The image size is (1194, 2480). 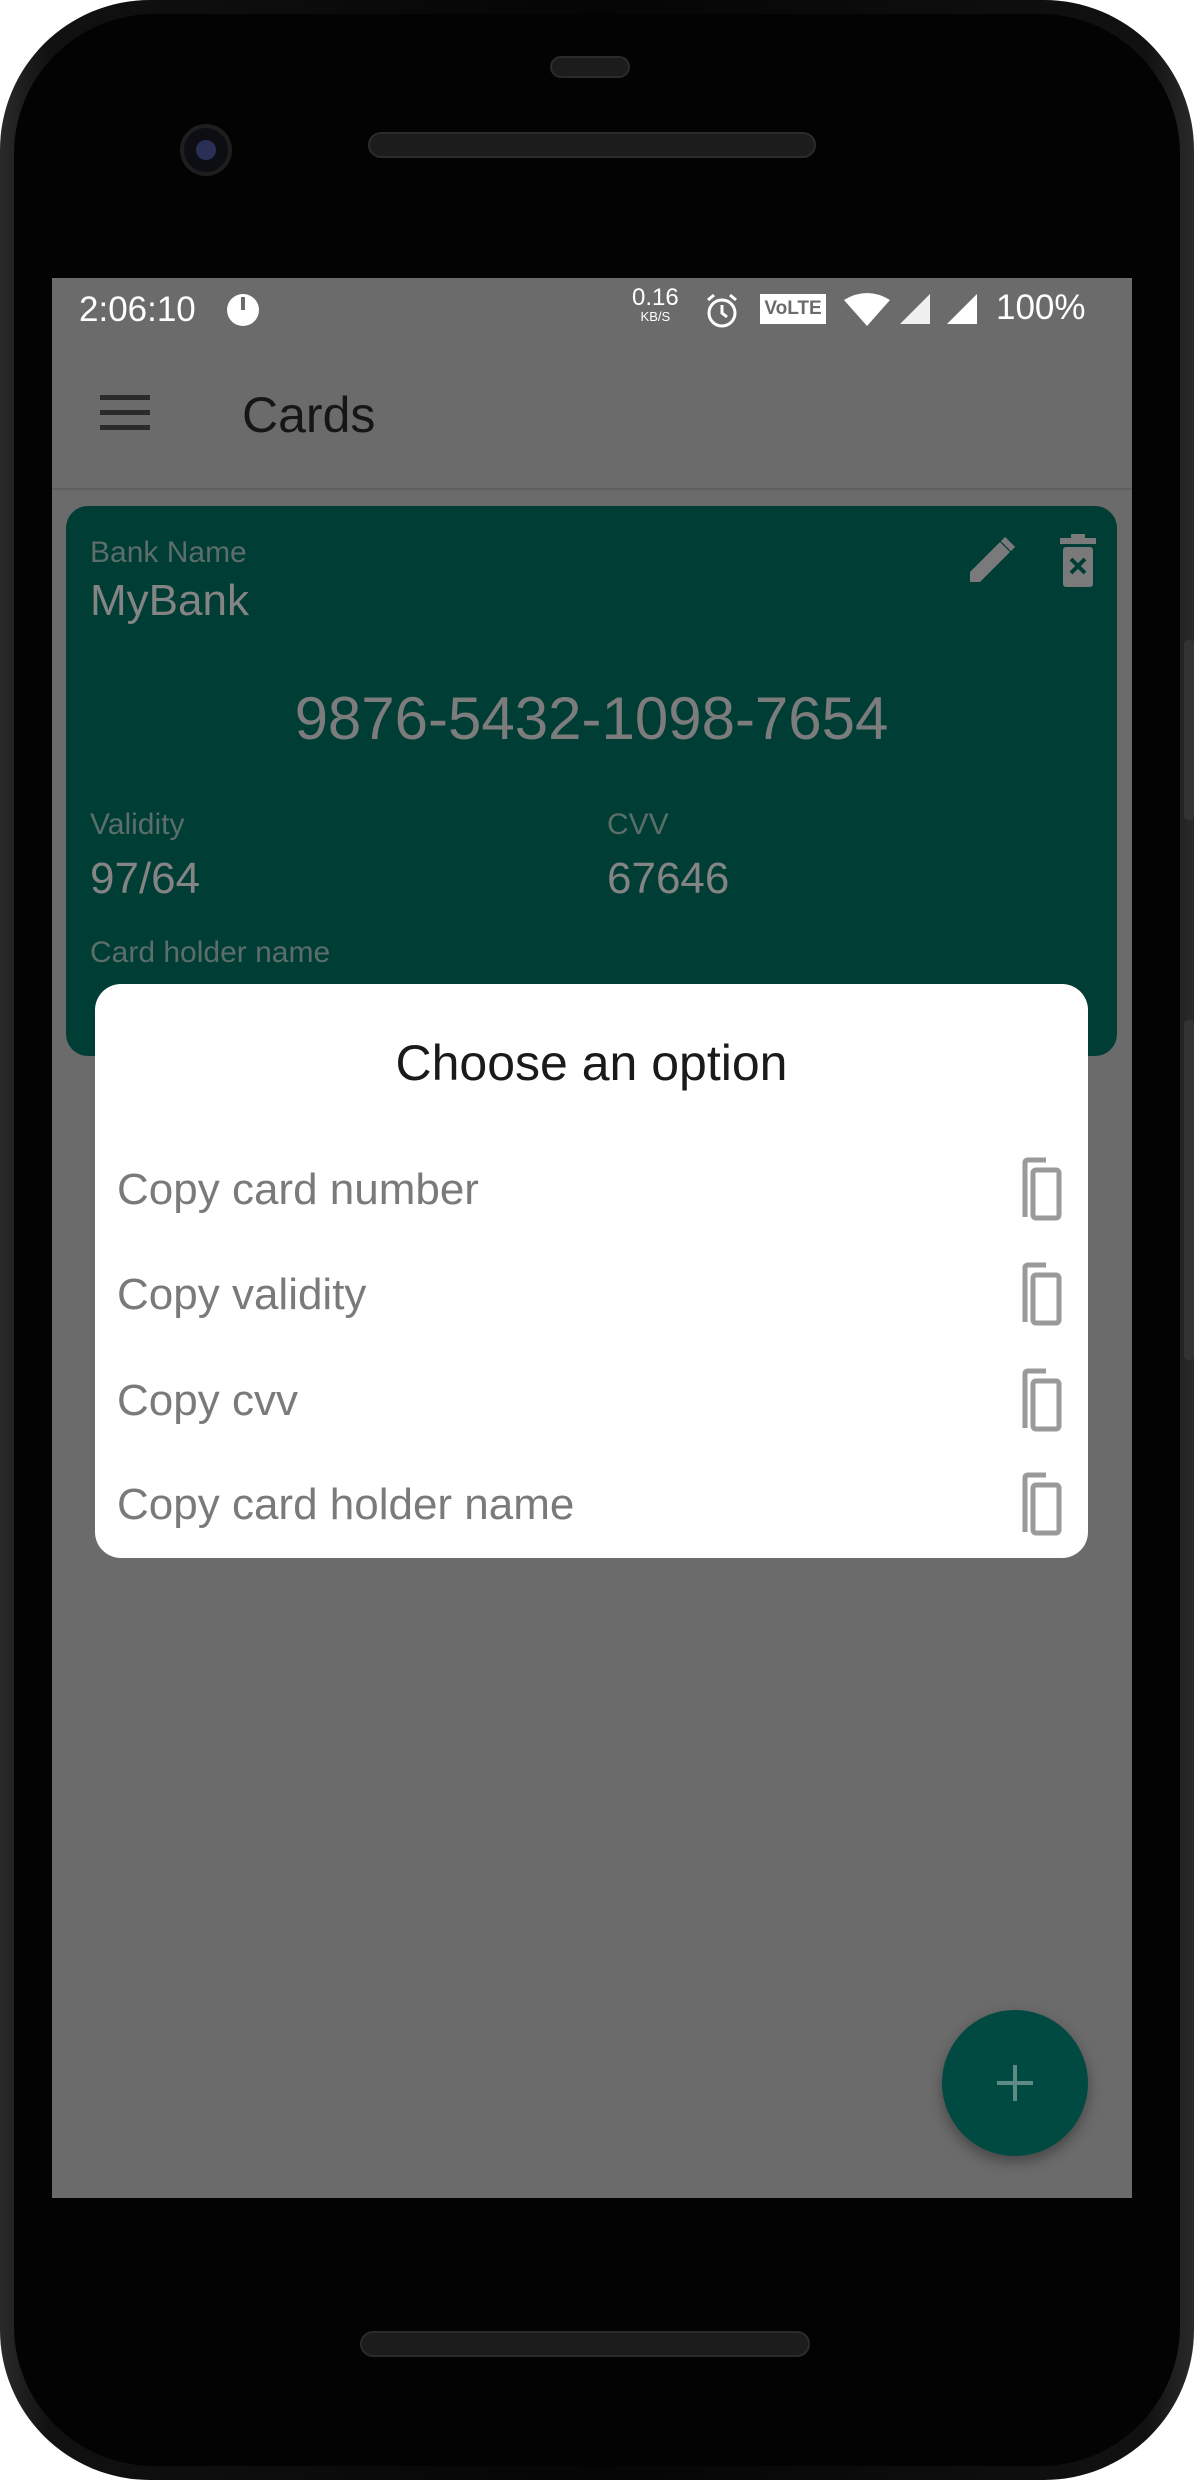 I want to click on cvv-label: CVV, so click(x=638, y=824).